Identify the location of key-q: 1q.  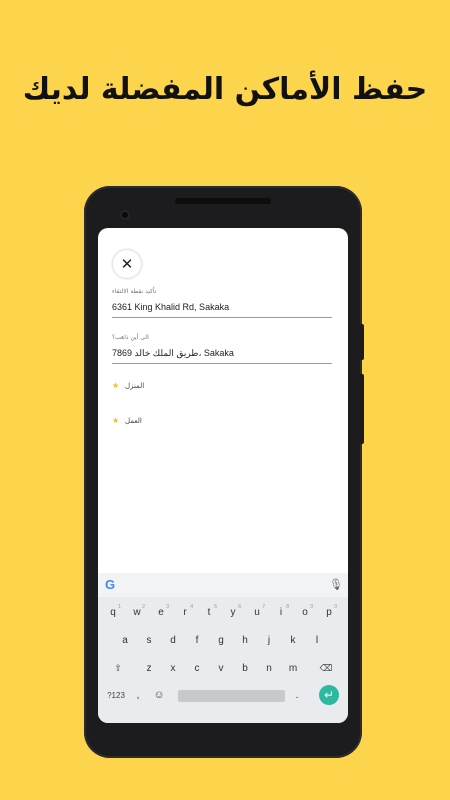
(113, 612).